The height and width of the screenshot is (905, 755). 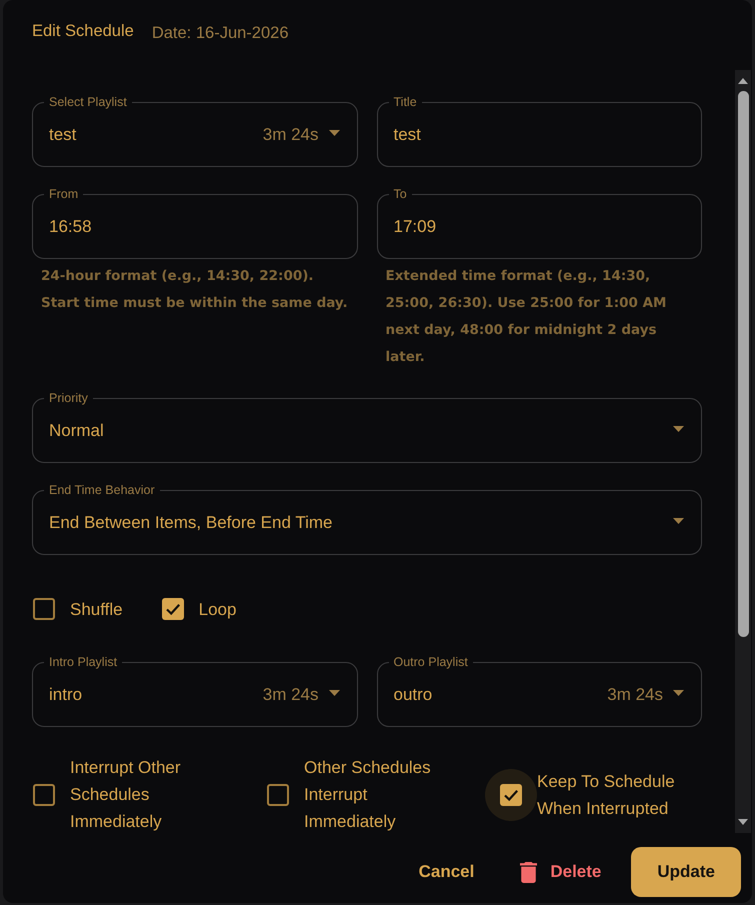 What do you see at coordinates (102, 490) in the screenshot?
I see `field-label: End Time Behavior` at bounding box center [102, 490].